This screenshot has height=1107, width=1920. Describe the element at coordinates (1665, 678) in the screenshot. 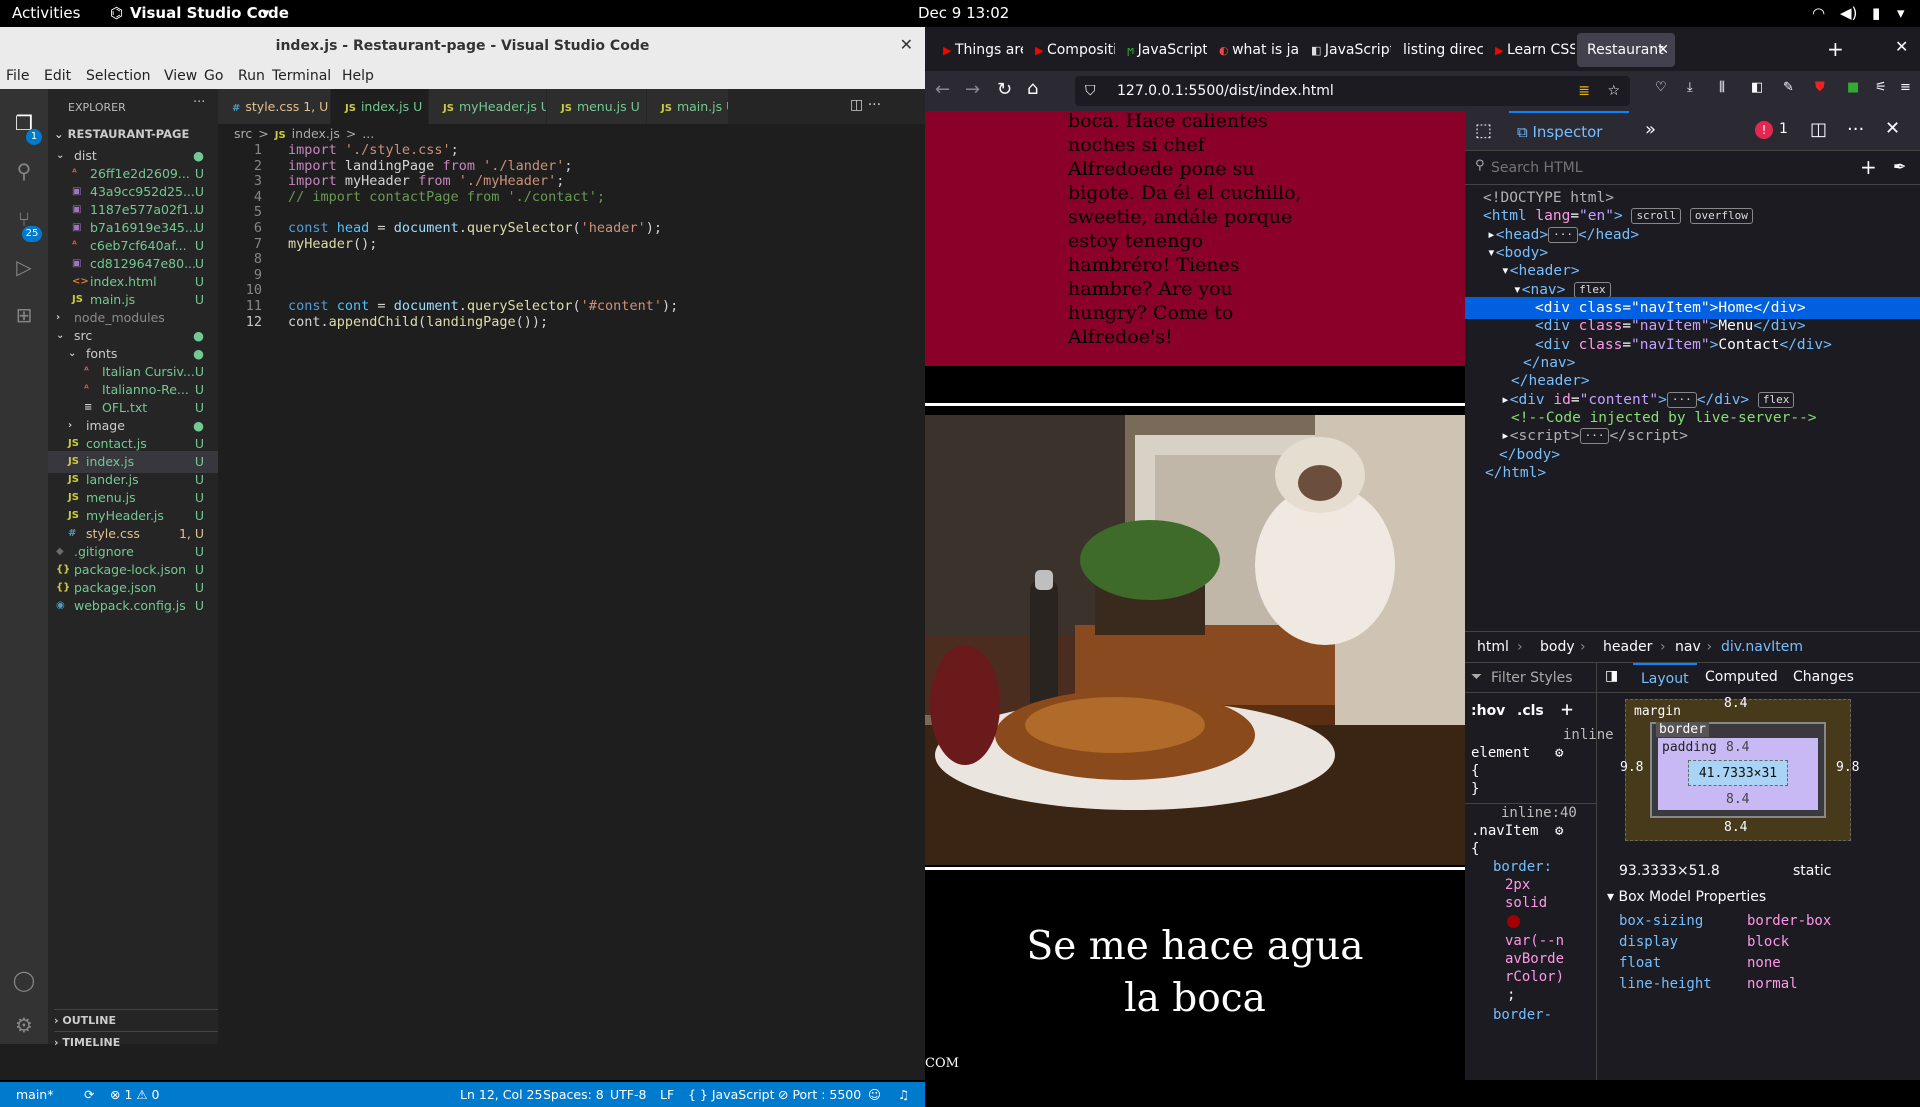

I see `layout-tab: Layout` at that location.